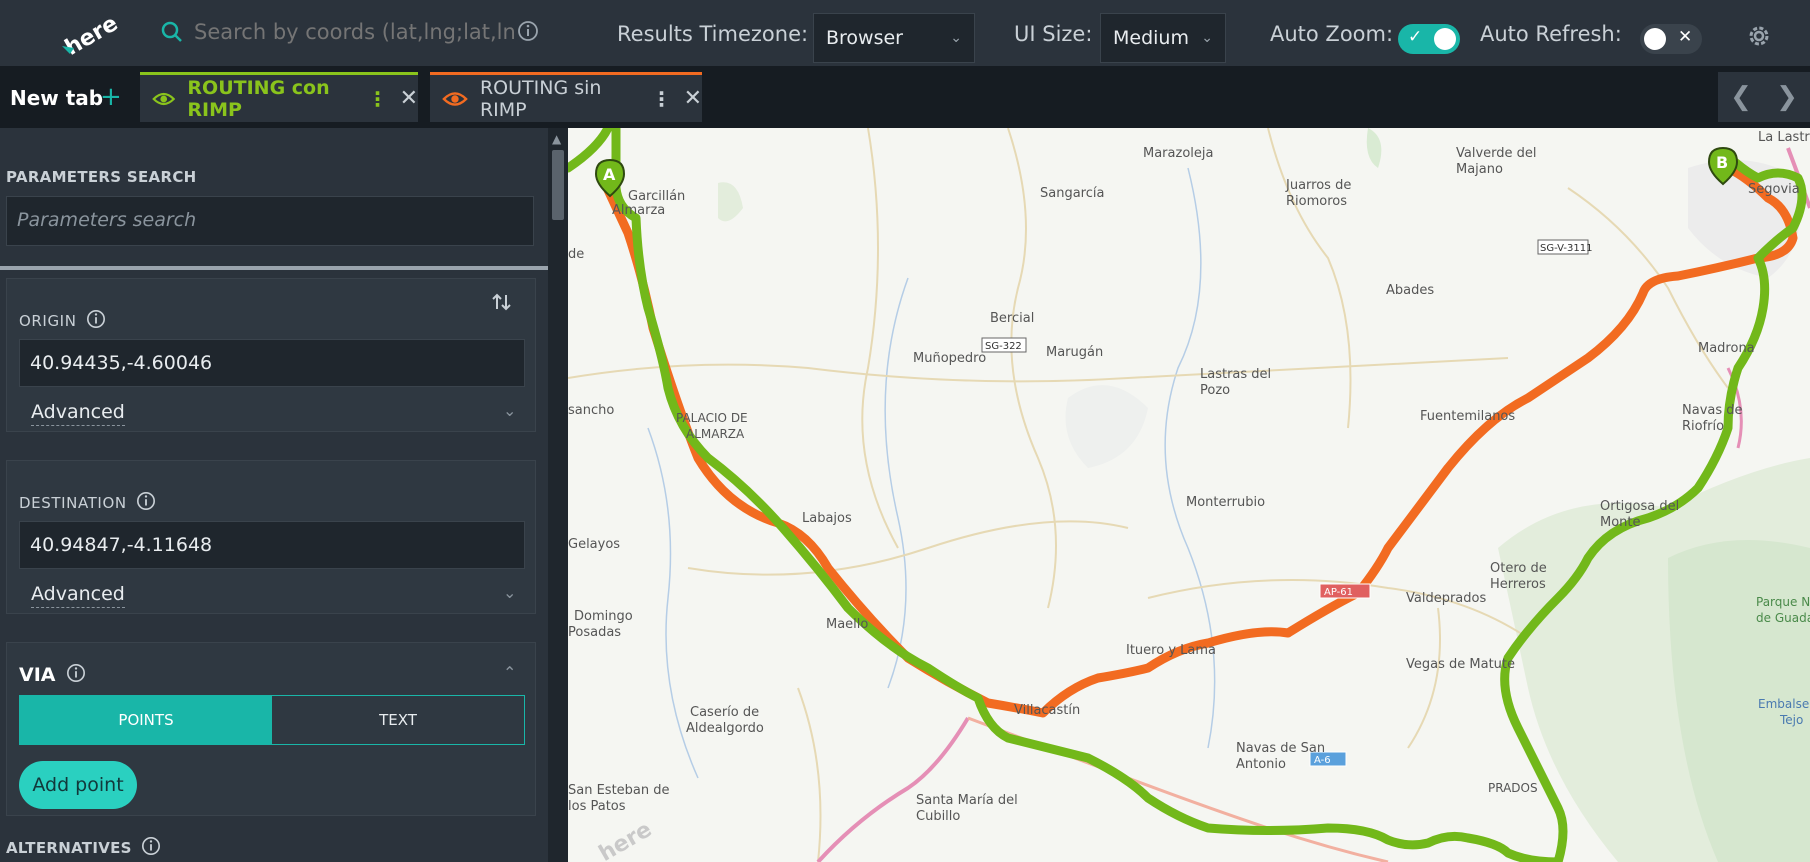 The height and width of the screenshot is (862, 1810). What do you see at coordinates (619, 790) in the screenshot?
I see `svg-text: San Esteban de` at bounding box center [619, 790].